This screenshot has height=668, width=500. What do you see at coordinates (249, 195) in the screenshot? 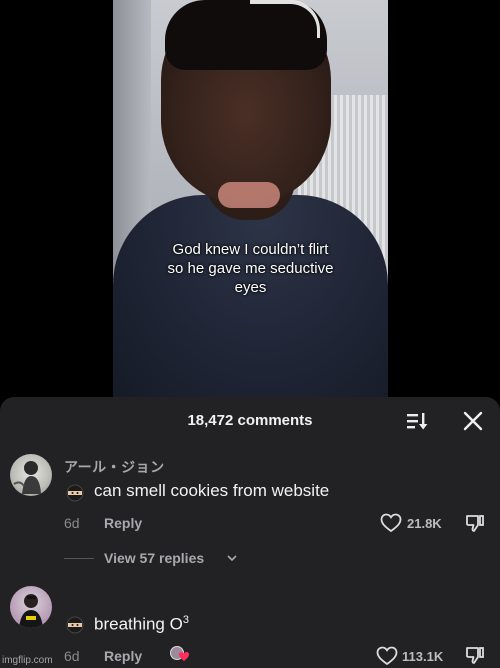
I see `person-lips` at bounding box center [249, 195].